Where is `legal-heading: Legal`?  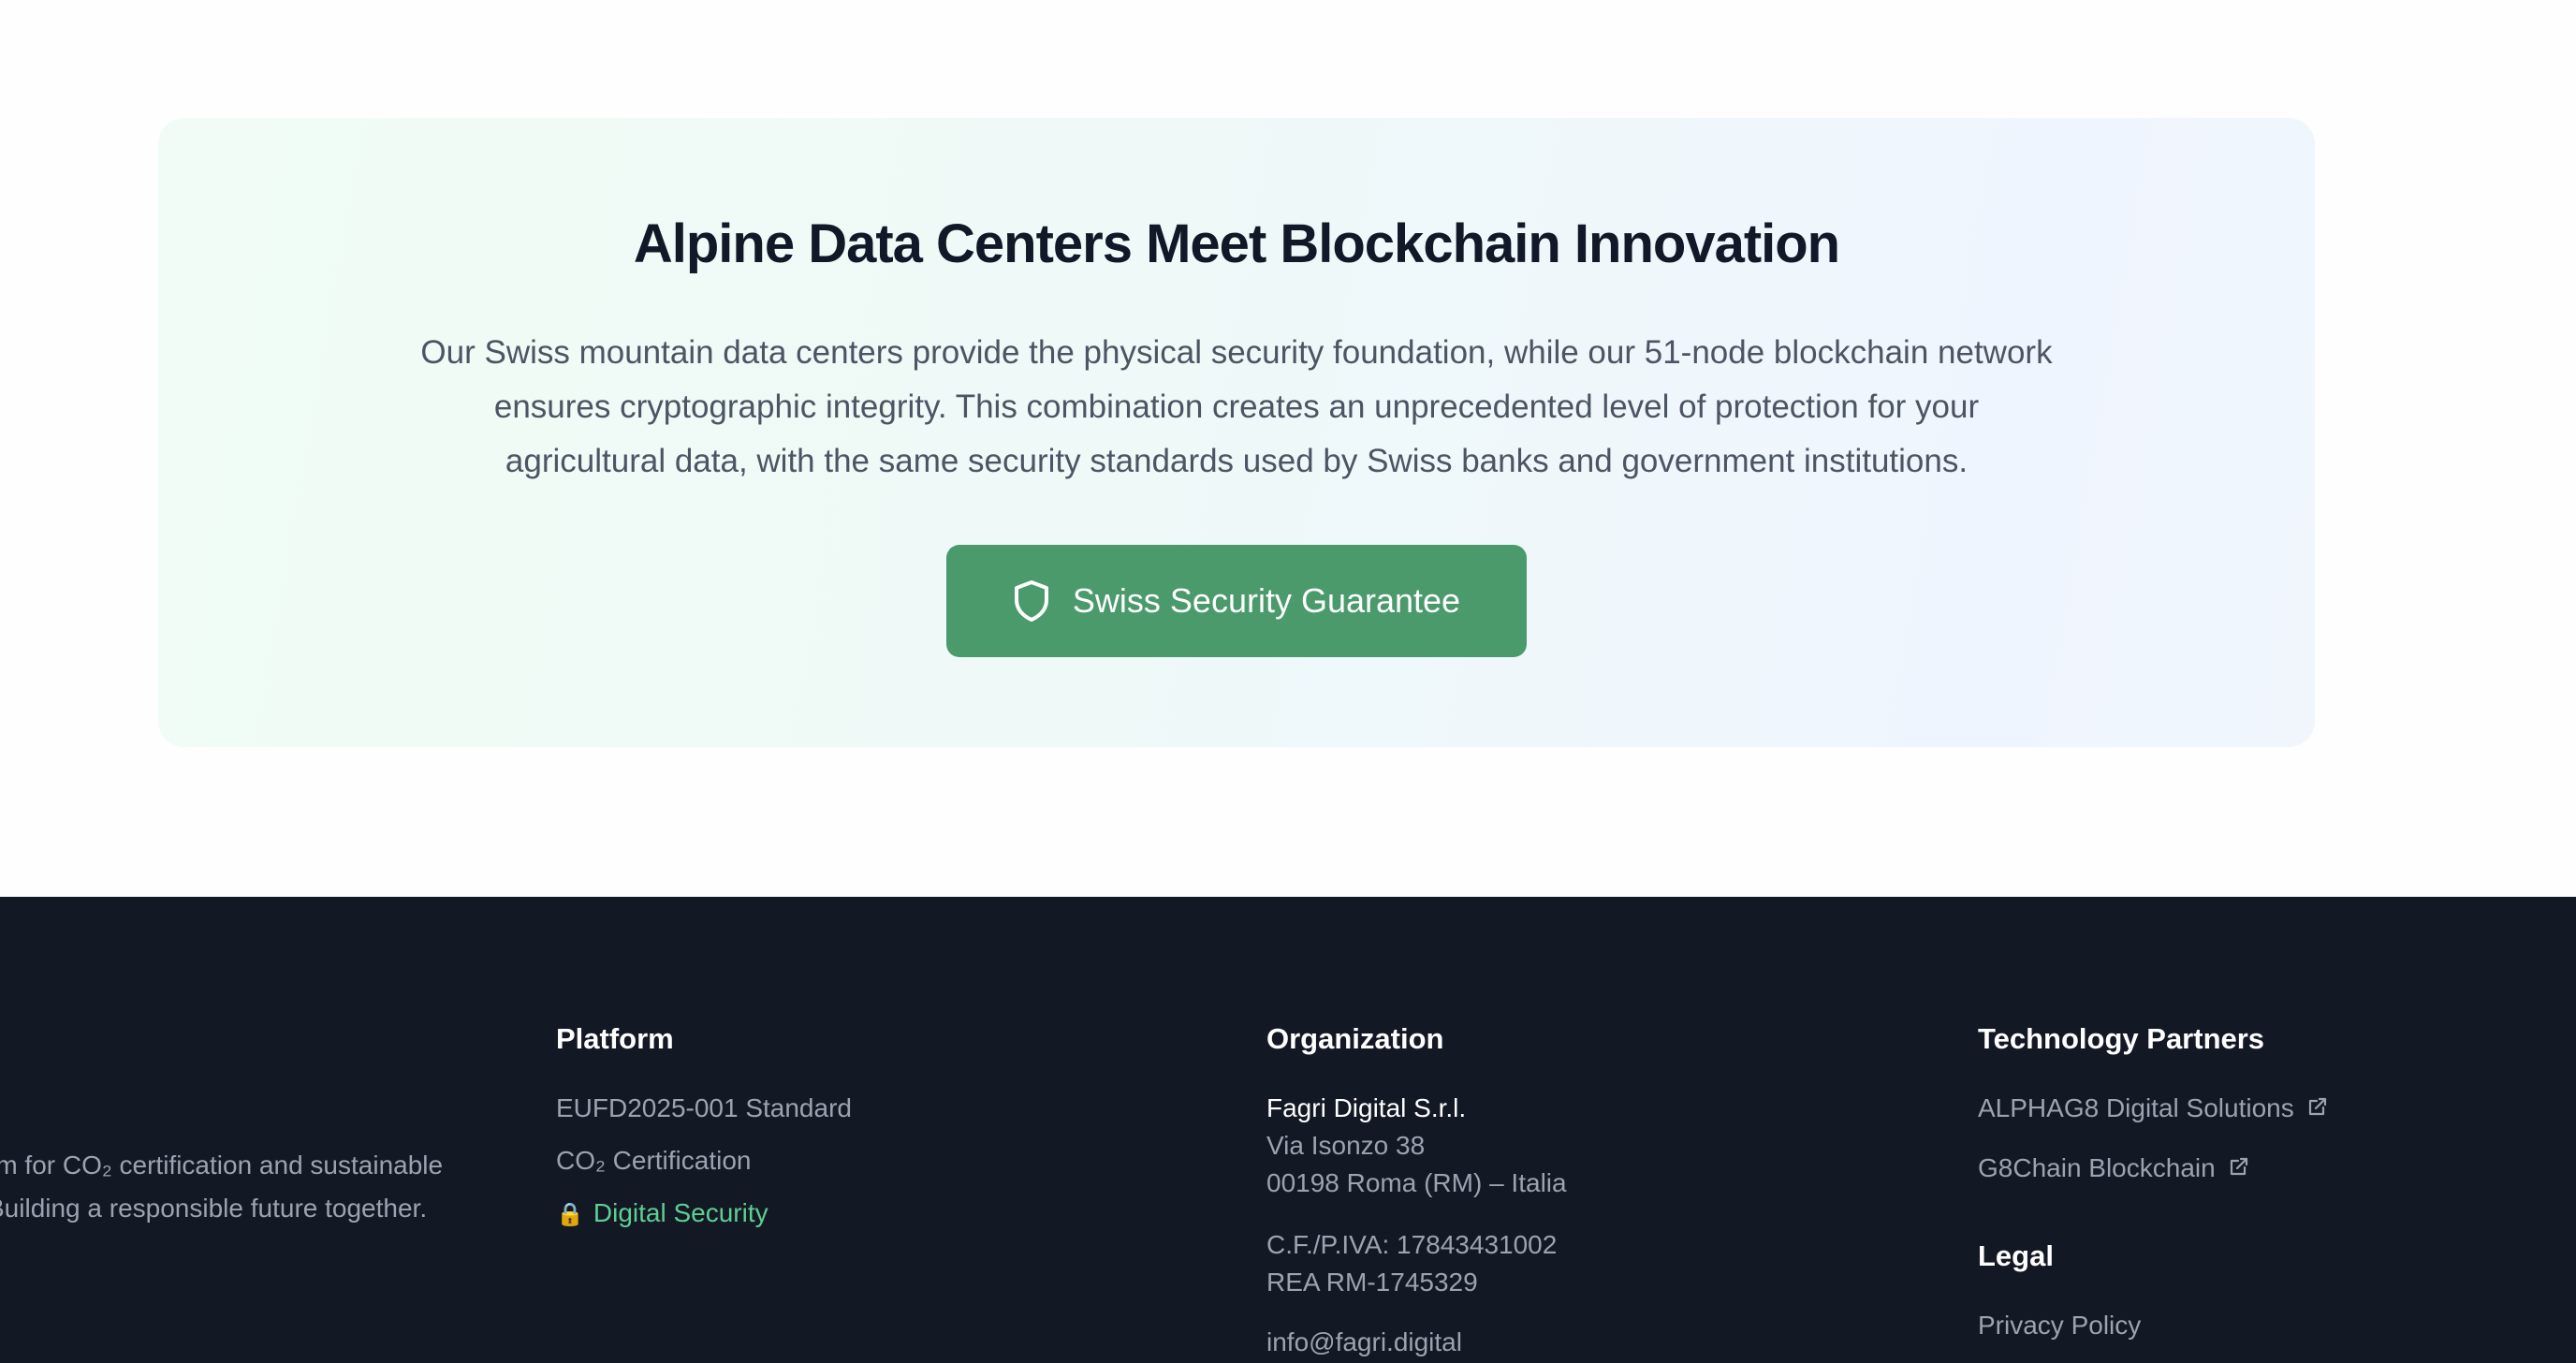
legal-heading: Legal is located at coordinates (2016, 1255).